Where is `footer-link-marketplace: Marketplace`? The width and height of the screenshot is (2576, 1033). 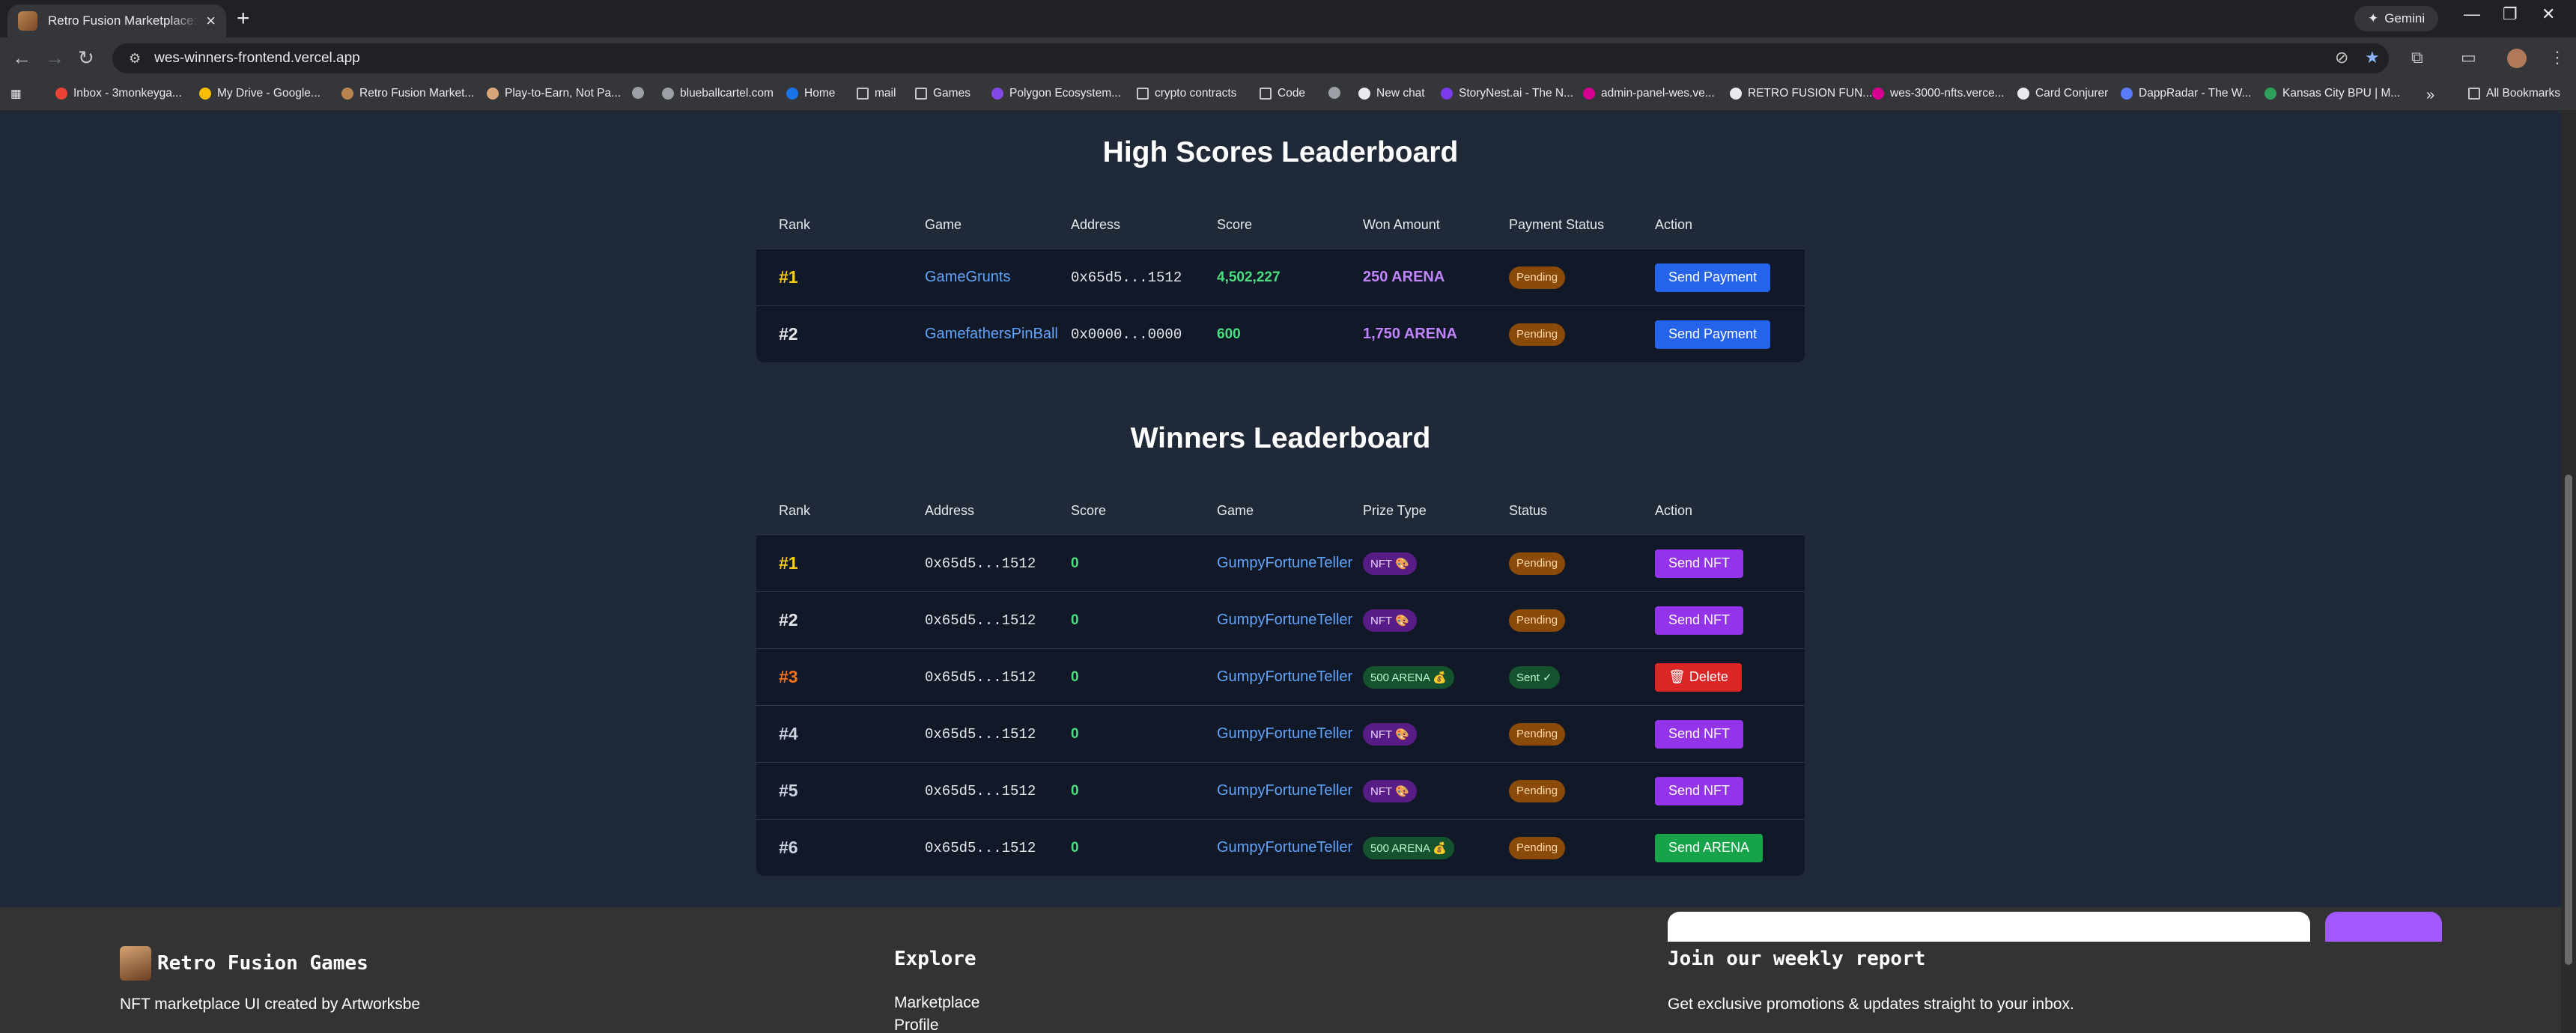
footer-link-marketplace: Marketplace is located at coordinates (936, 1003).